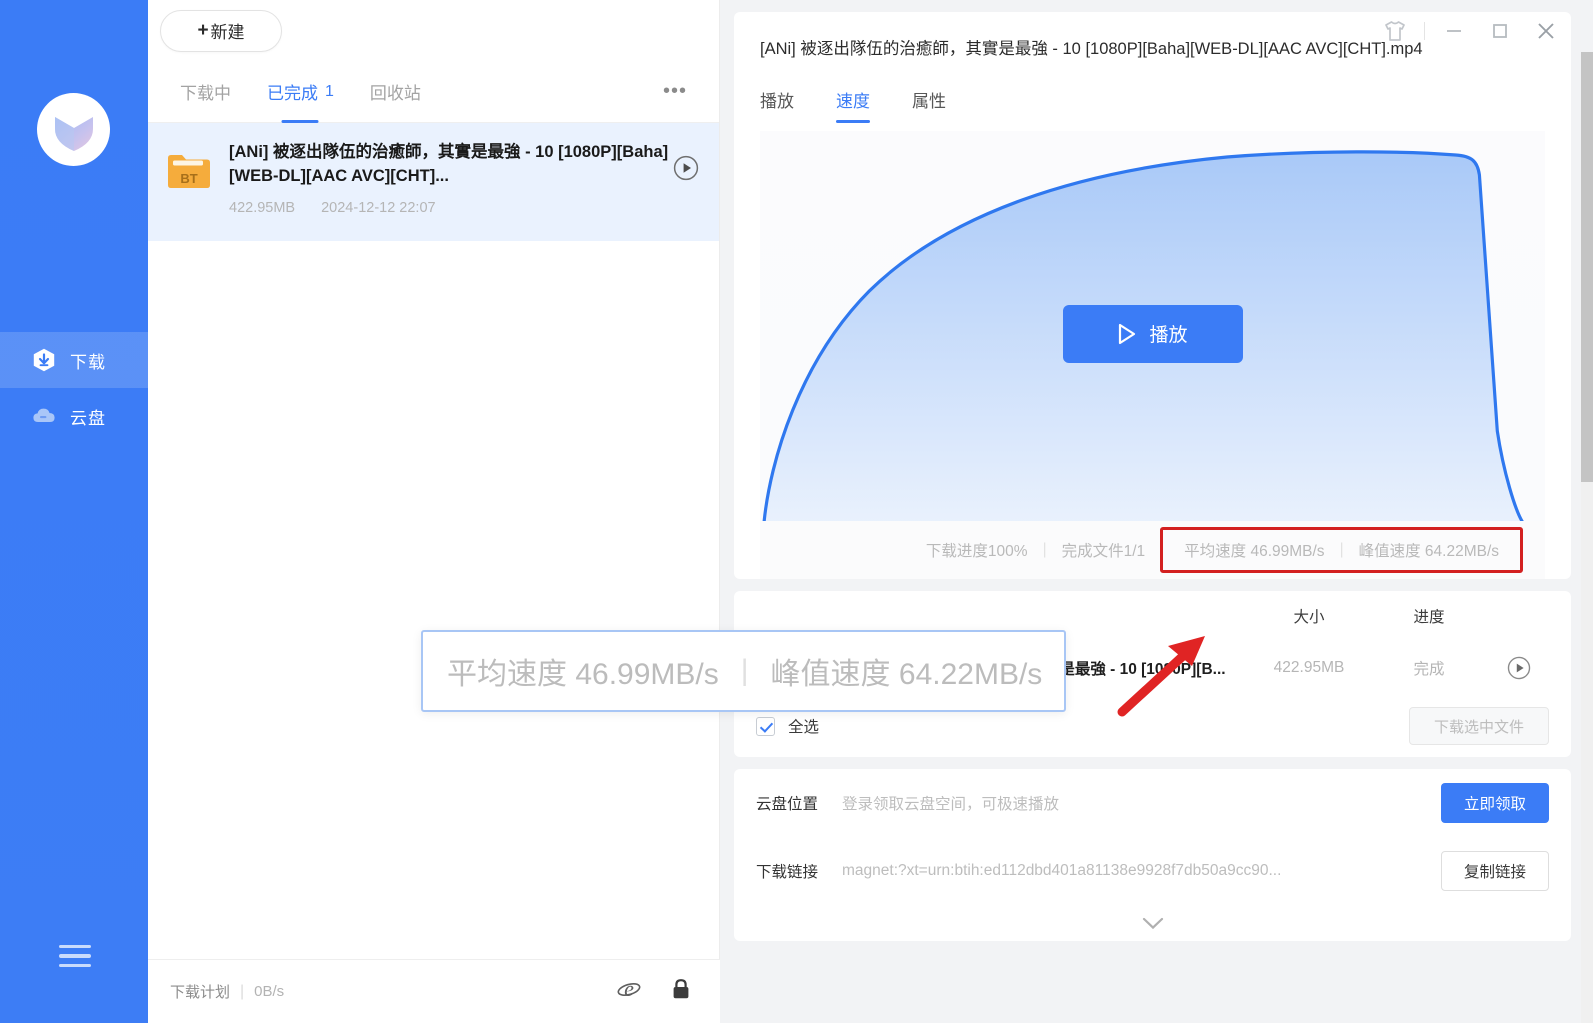  I want to click on internet-explorer-icon: e, so click(629, 991).